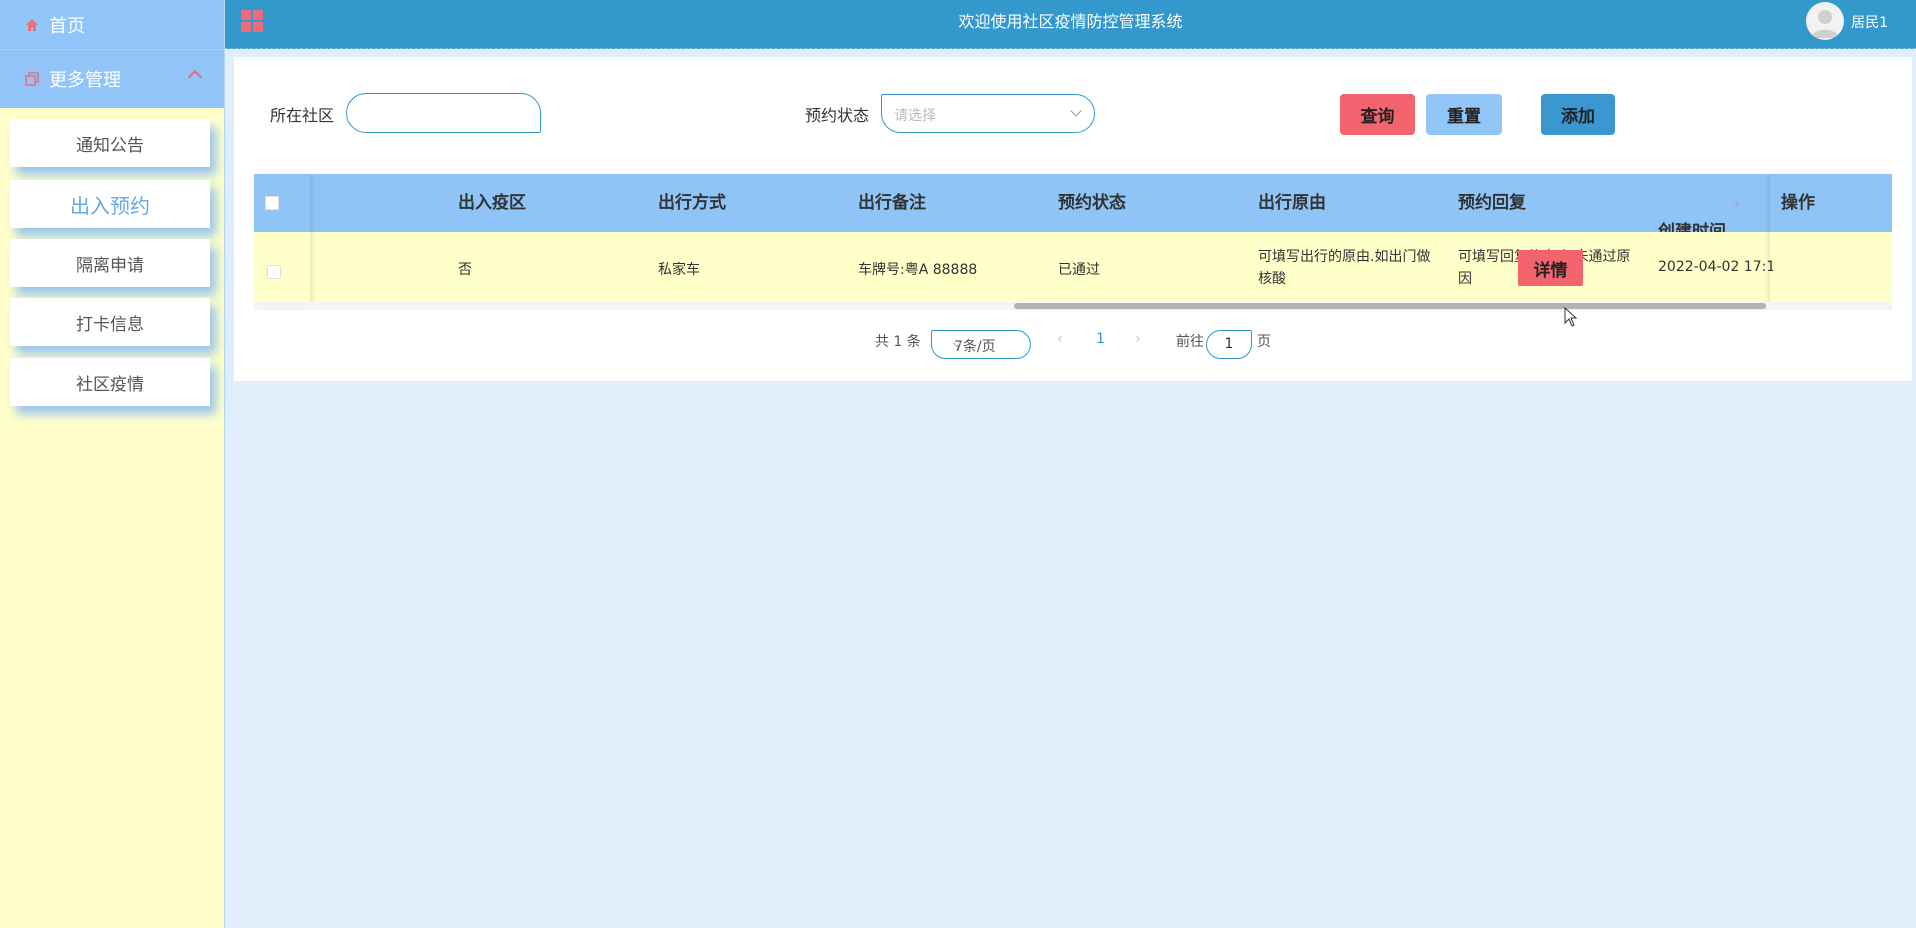  What do you see at coordinates (465, 270) in the screenshot?
I see `cell-epidemic-area: 否` at bounding box center [465, 270].